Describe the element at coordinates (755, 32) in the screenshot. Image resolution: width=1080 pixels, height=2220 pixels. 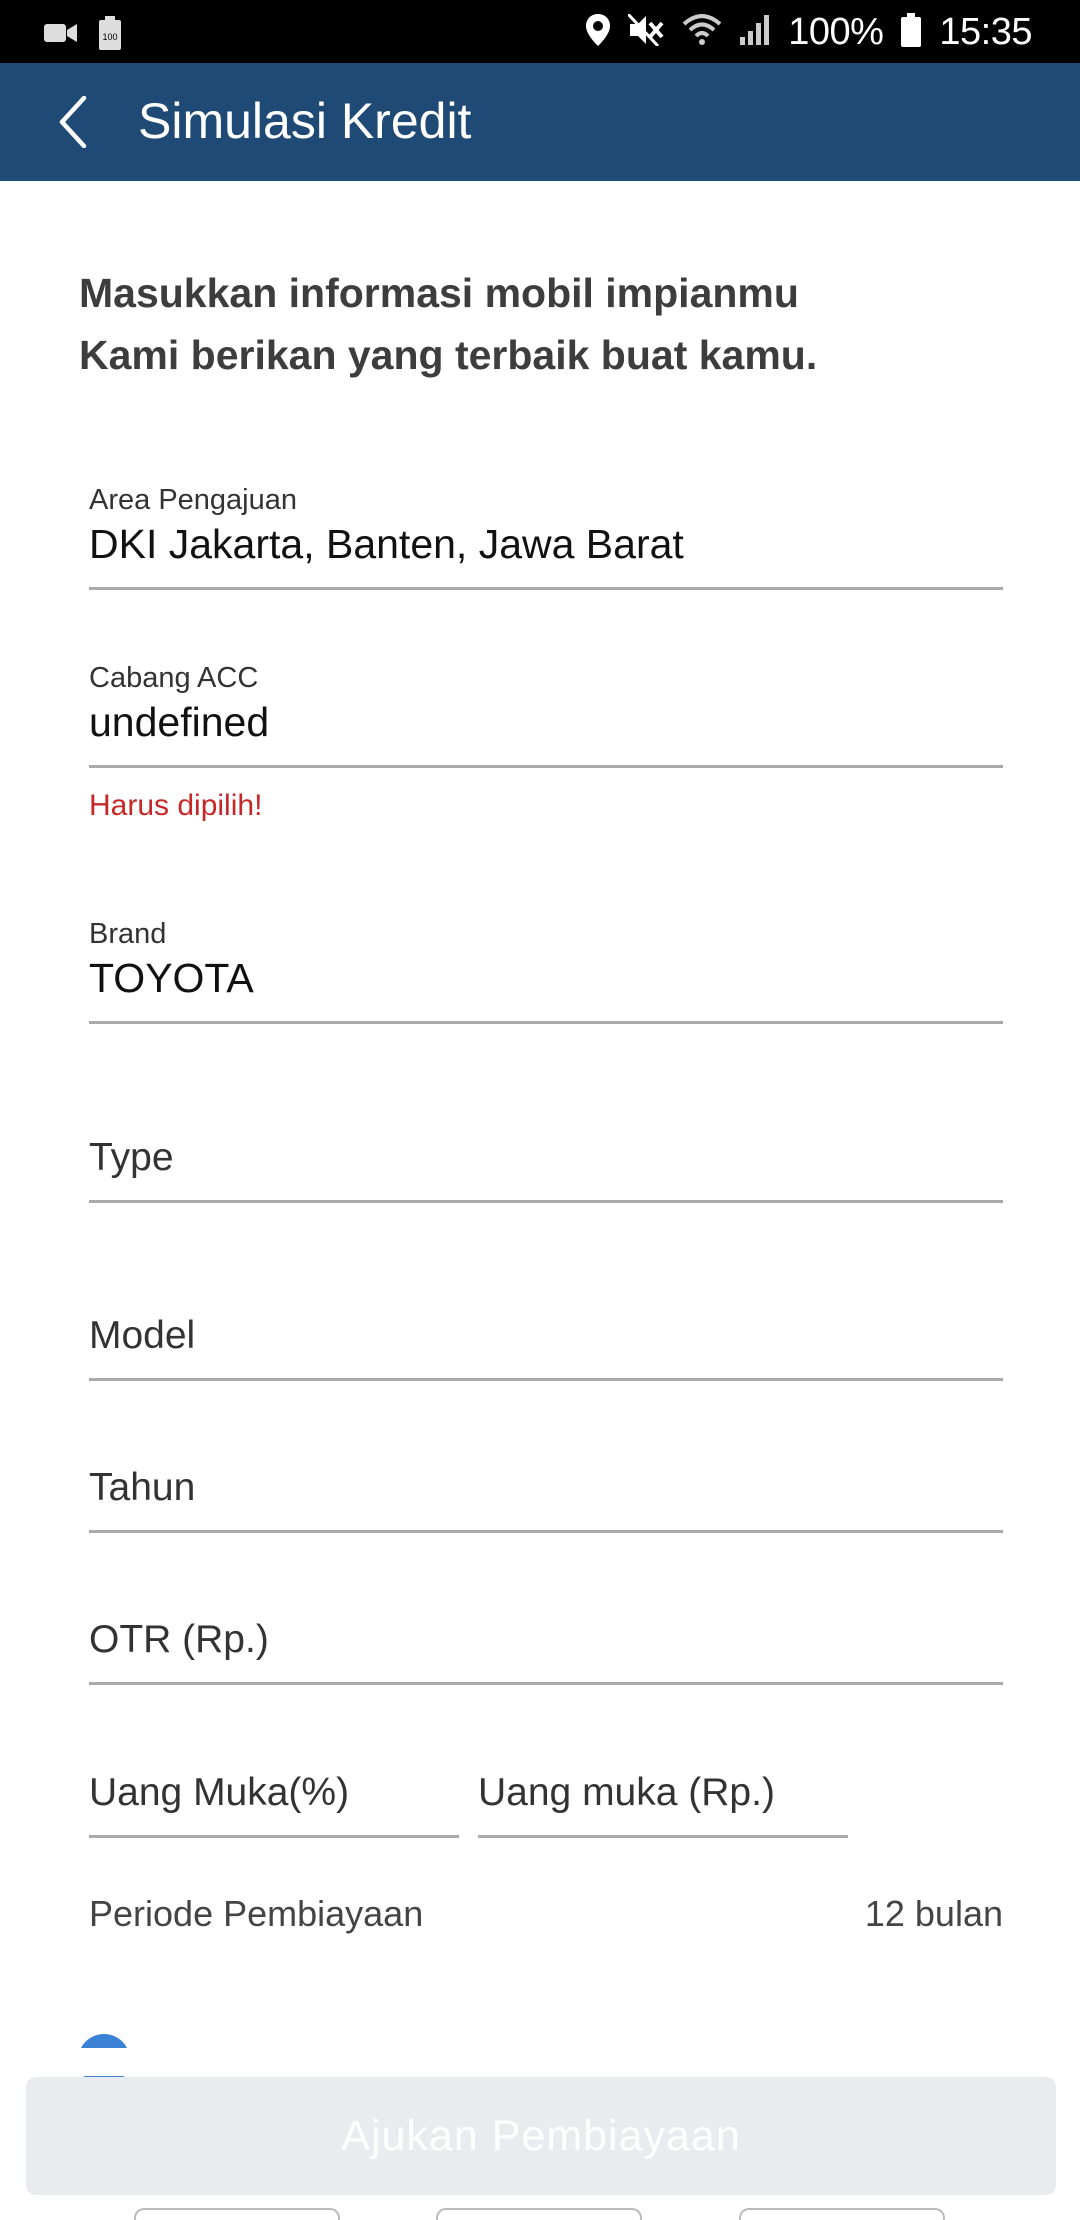
I see `signal-icon` at that location.